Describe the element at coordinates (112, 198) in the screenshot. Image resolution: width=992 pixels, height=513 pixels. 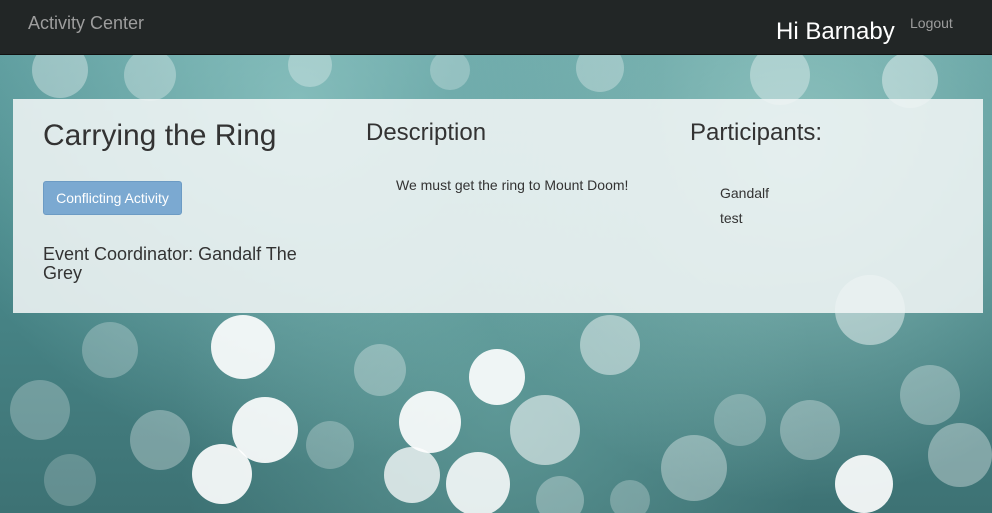
I see `conflicting-activity-button: Conflicting Activity` at that location.